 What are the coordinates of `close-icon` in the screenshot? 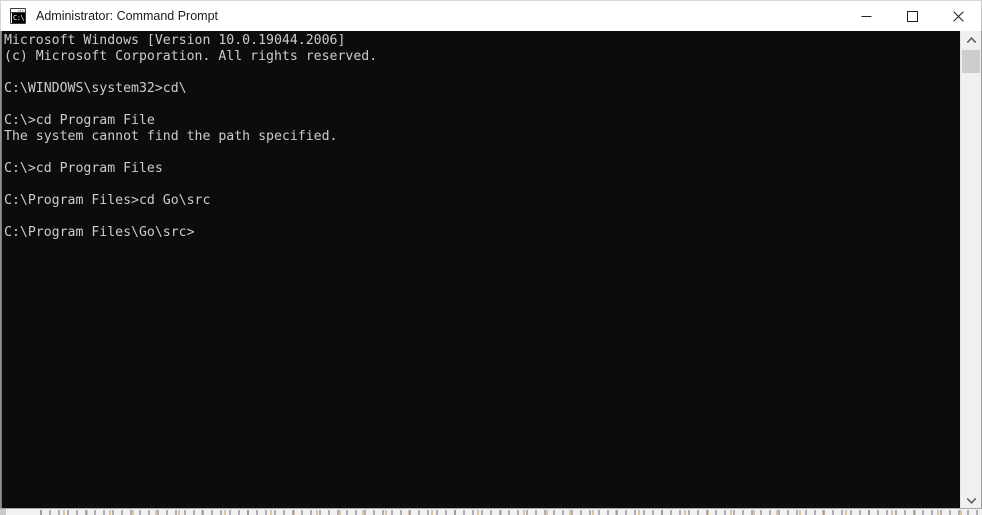 It's located at (958, 16).